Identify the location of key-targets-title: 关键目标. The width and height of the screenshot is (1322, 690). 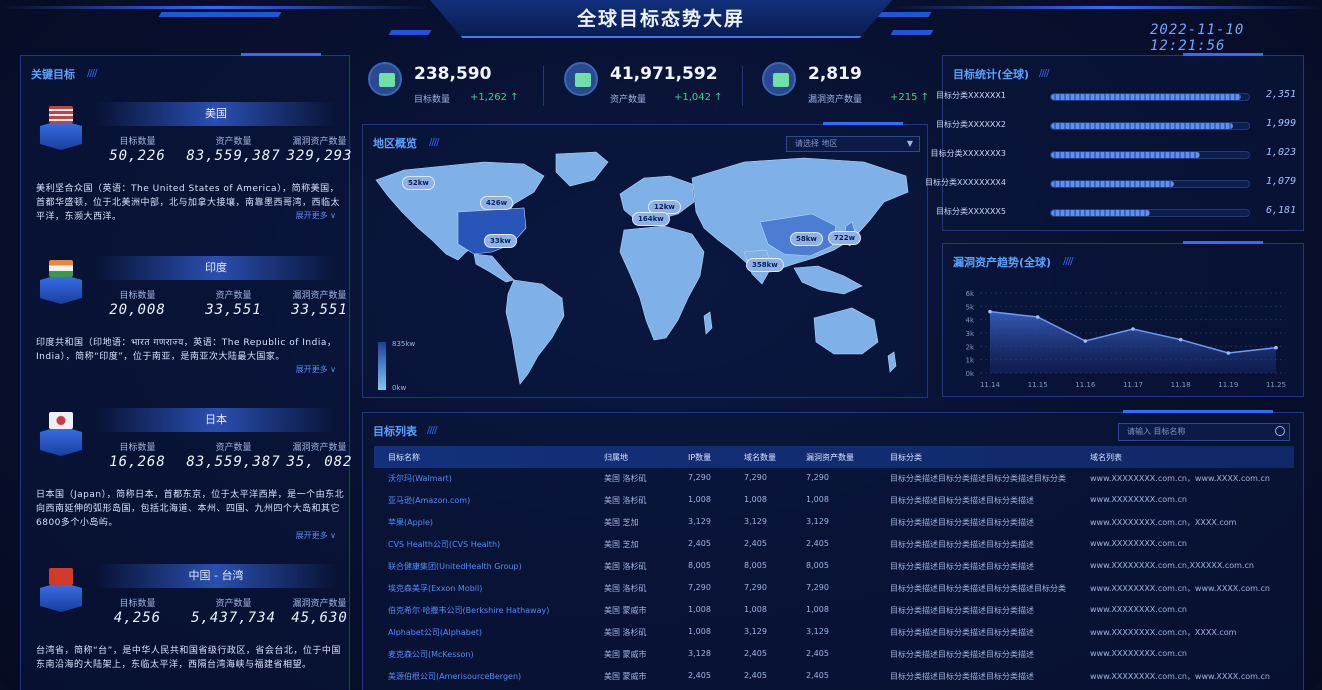
(53, 74).